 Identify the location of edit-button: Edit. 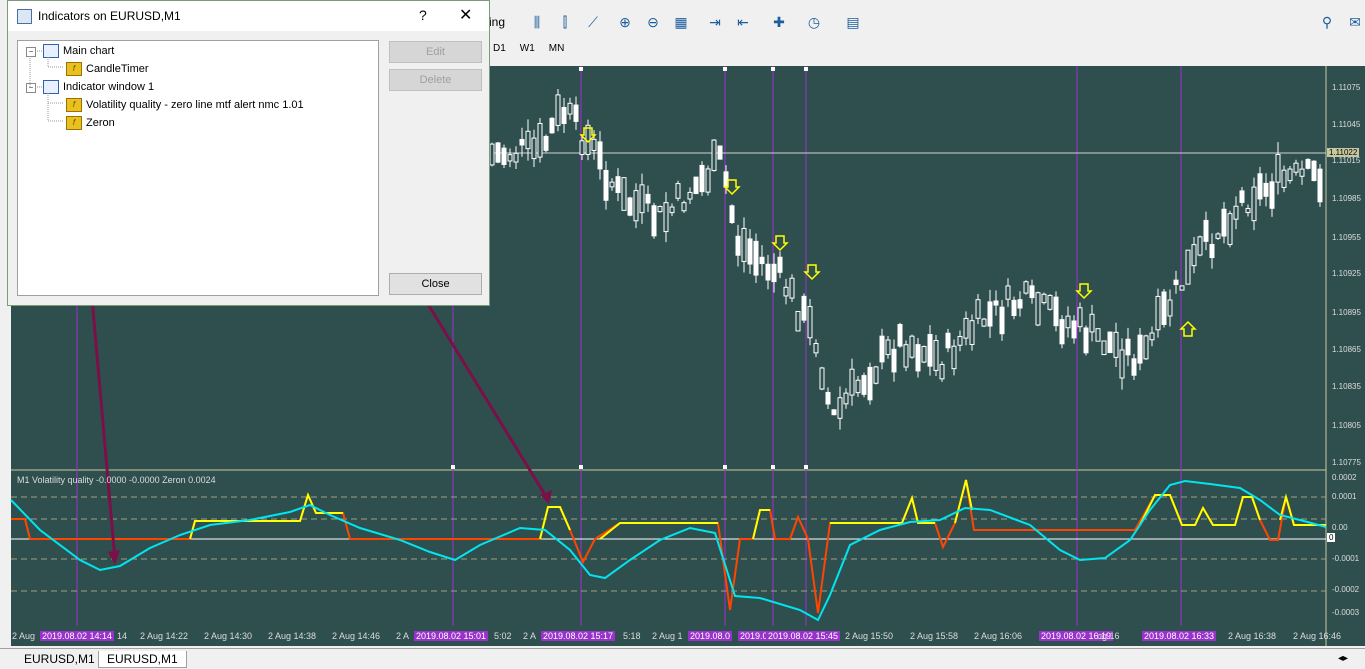
(435, 52).